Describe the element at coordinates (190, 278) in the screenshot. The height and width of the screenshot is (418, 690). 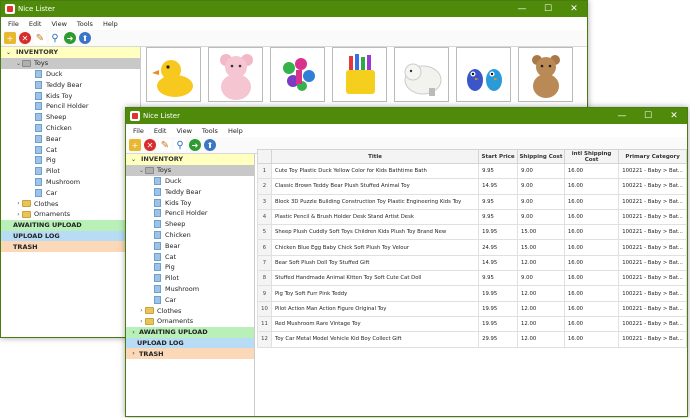
I see `tree-item: Pilot` at that location.